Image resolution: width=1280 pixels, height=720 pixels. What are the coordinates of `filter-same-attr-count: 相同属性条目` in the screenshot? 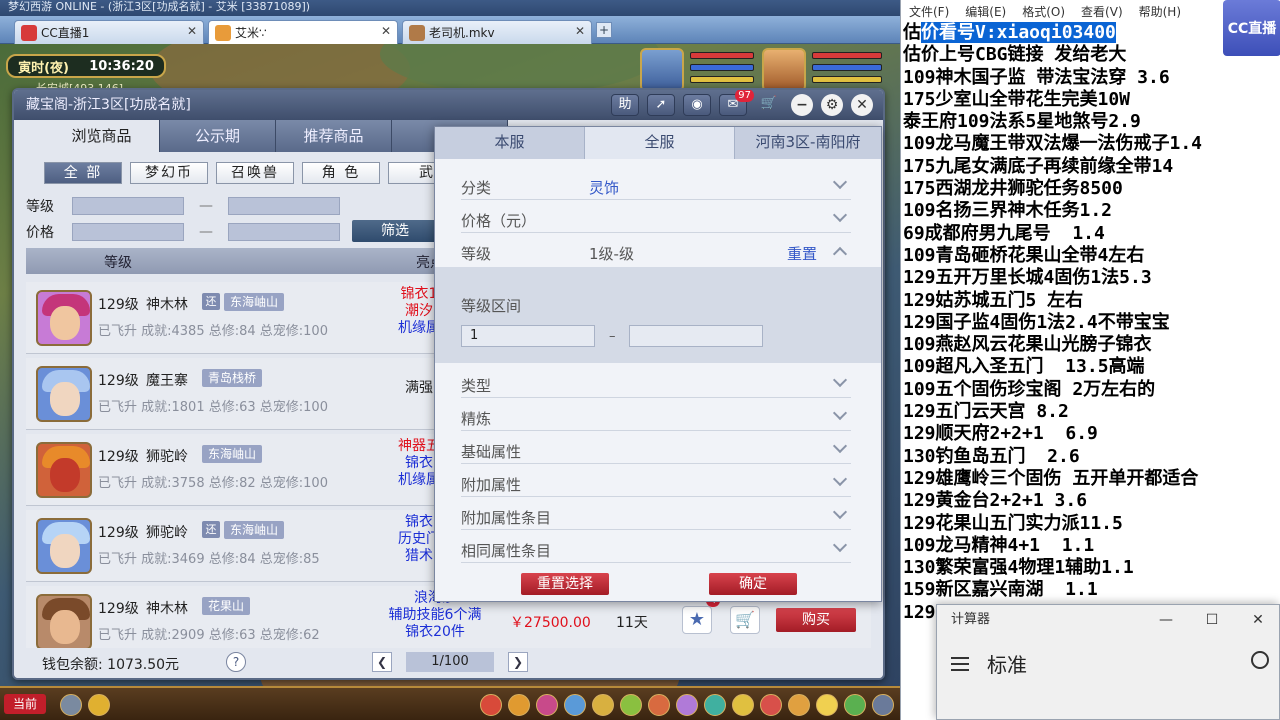 It's located at (656, 546).